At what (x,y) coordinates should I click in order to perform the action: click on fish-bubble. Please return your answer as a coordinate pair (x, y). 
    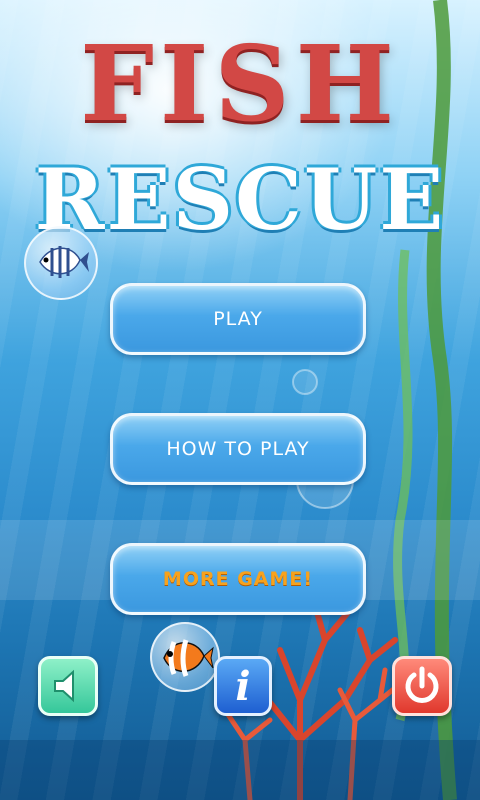
    Looking at the image, I should click on (61, 263).